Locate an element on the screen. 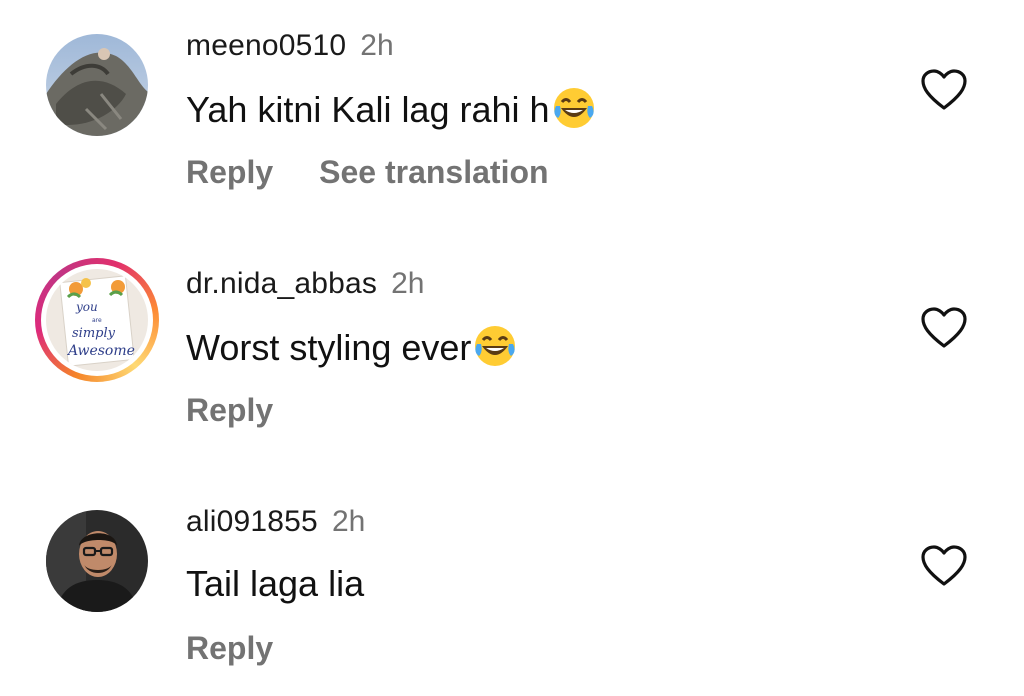 Image resolution: width=1024 pixels, height=696 pixels. avatar-text: simply is located at coordinates (94, 333).